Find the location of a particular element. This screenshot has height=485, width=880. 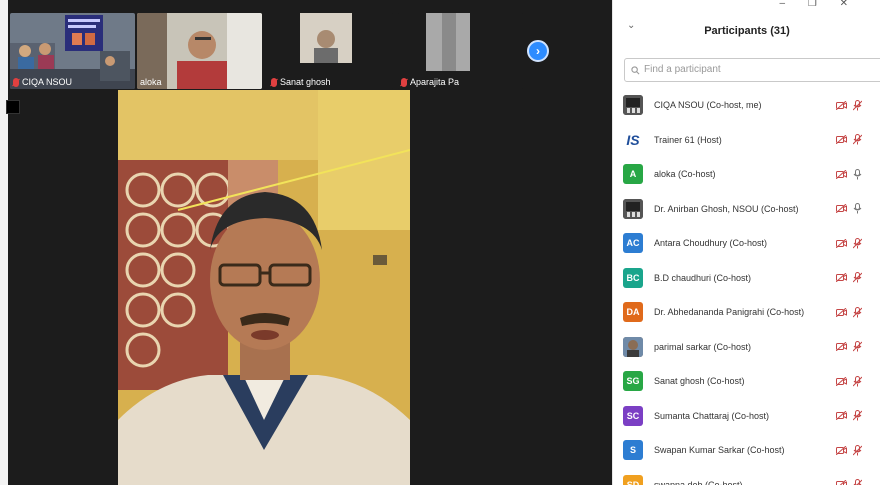

participant-name: Dr. Anirban Ghosh, NSOU (Co-host) is located at coordinates (726, 208).